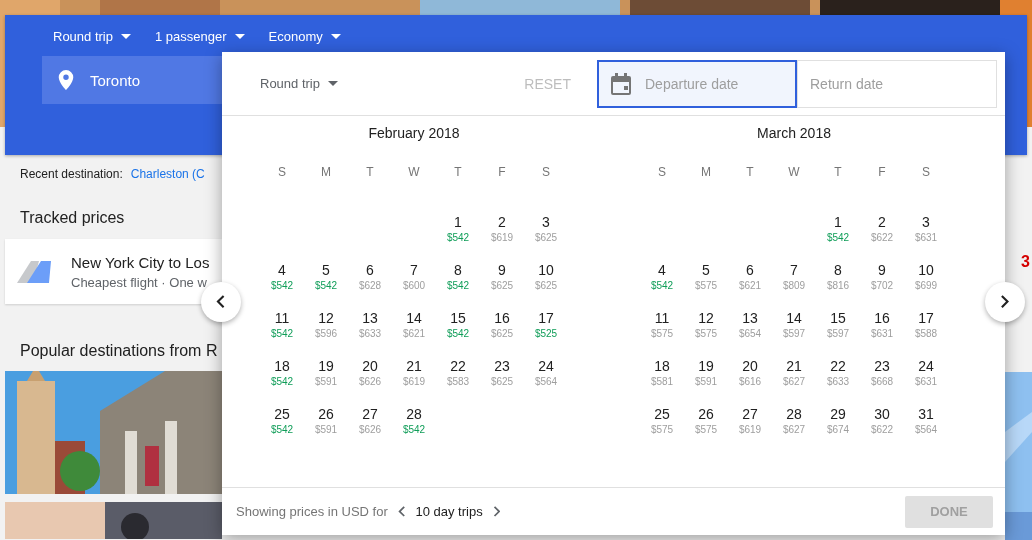 This screenshot has height=540, width=1032. What do you see at coordinates (119, 351) in the screenshot?
I see `section-title: Popular destinations from R` at bounding box center [119, 351].